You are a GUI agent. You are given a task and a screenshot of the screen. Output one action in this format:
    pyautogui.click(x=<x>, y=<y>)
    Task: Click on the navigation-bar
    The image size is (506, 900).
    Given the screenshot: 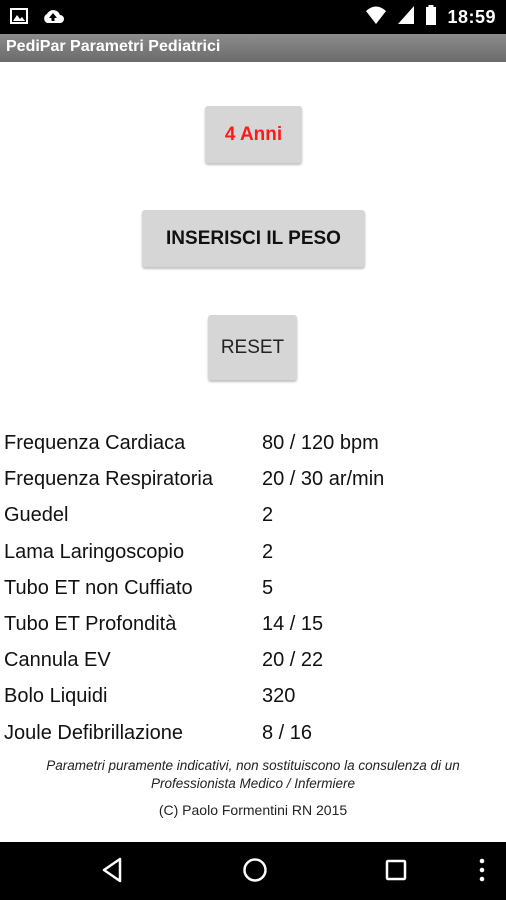 What is the action you would take?
    pyautogui.click(x=253, y=871)
    